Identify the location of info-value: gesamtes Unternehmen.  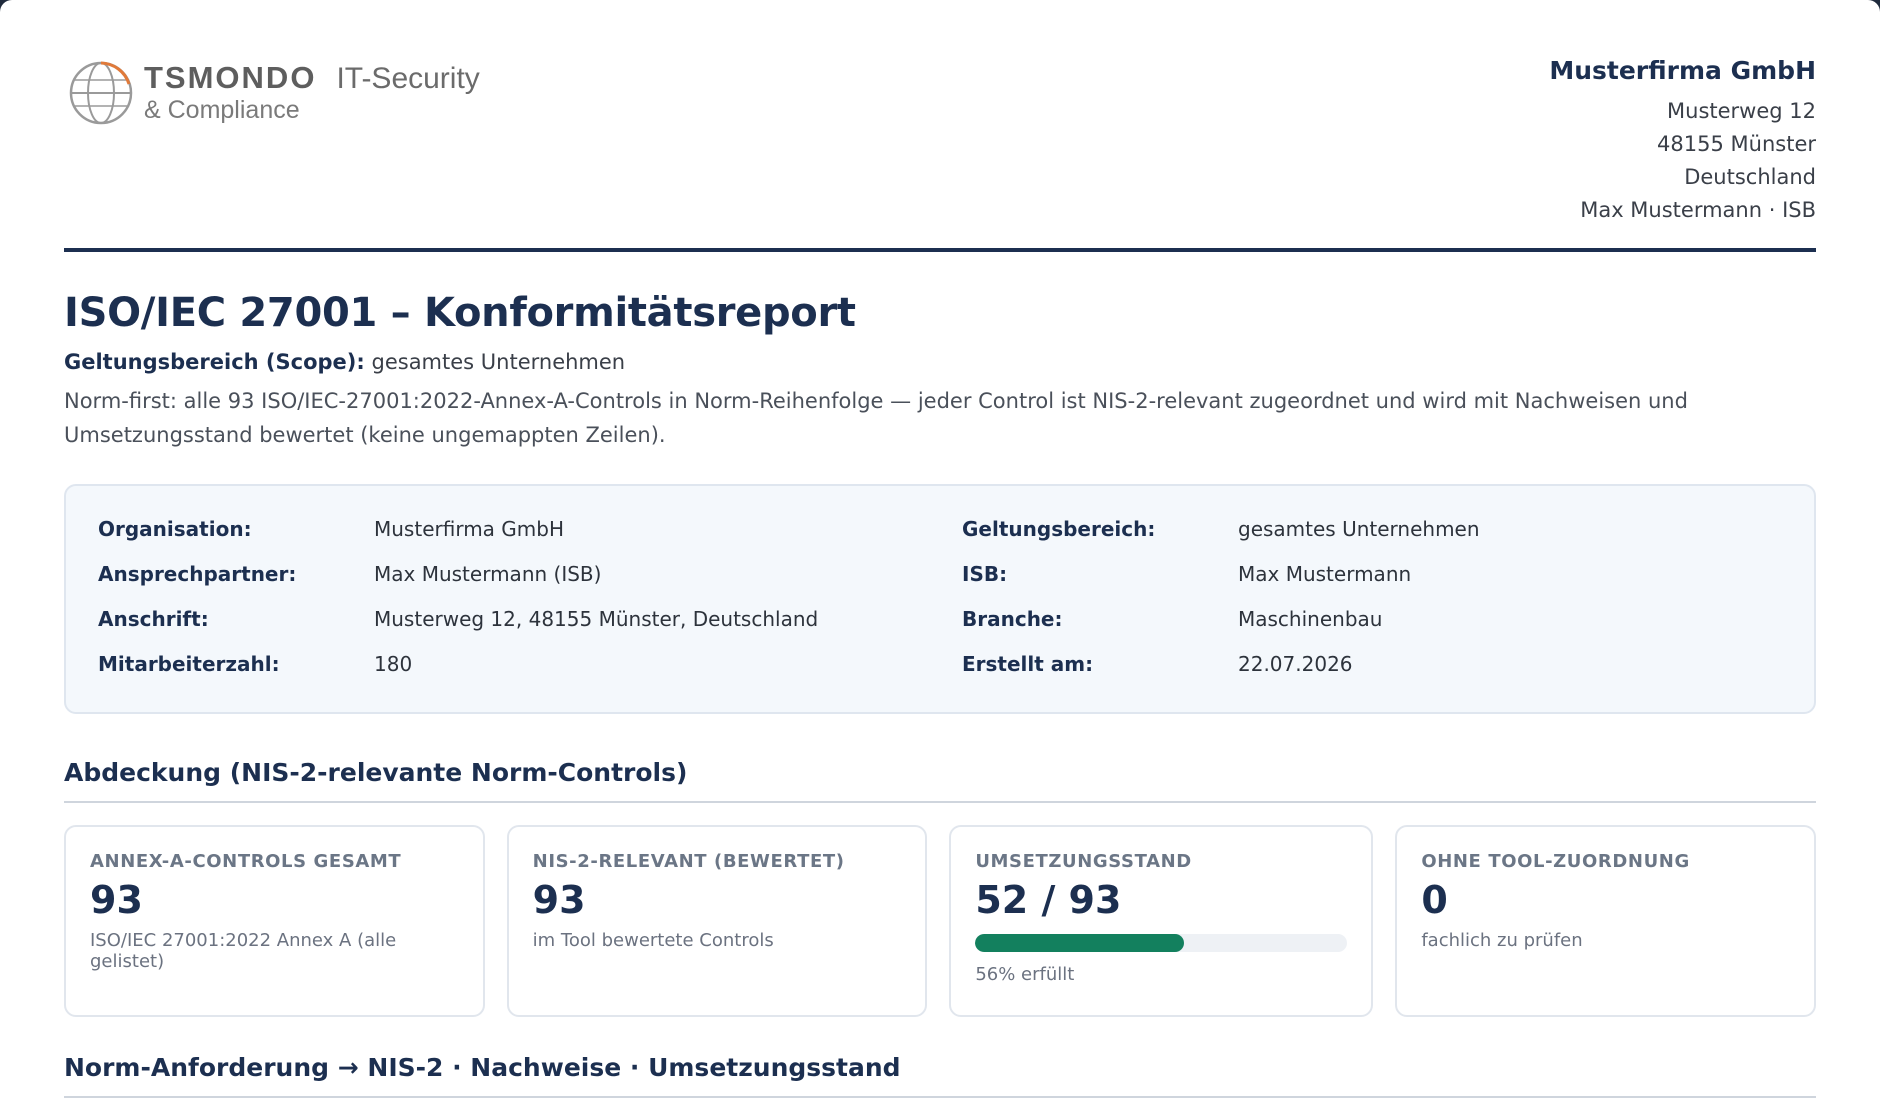
(1359, 529).